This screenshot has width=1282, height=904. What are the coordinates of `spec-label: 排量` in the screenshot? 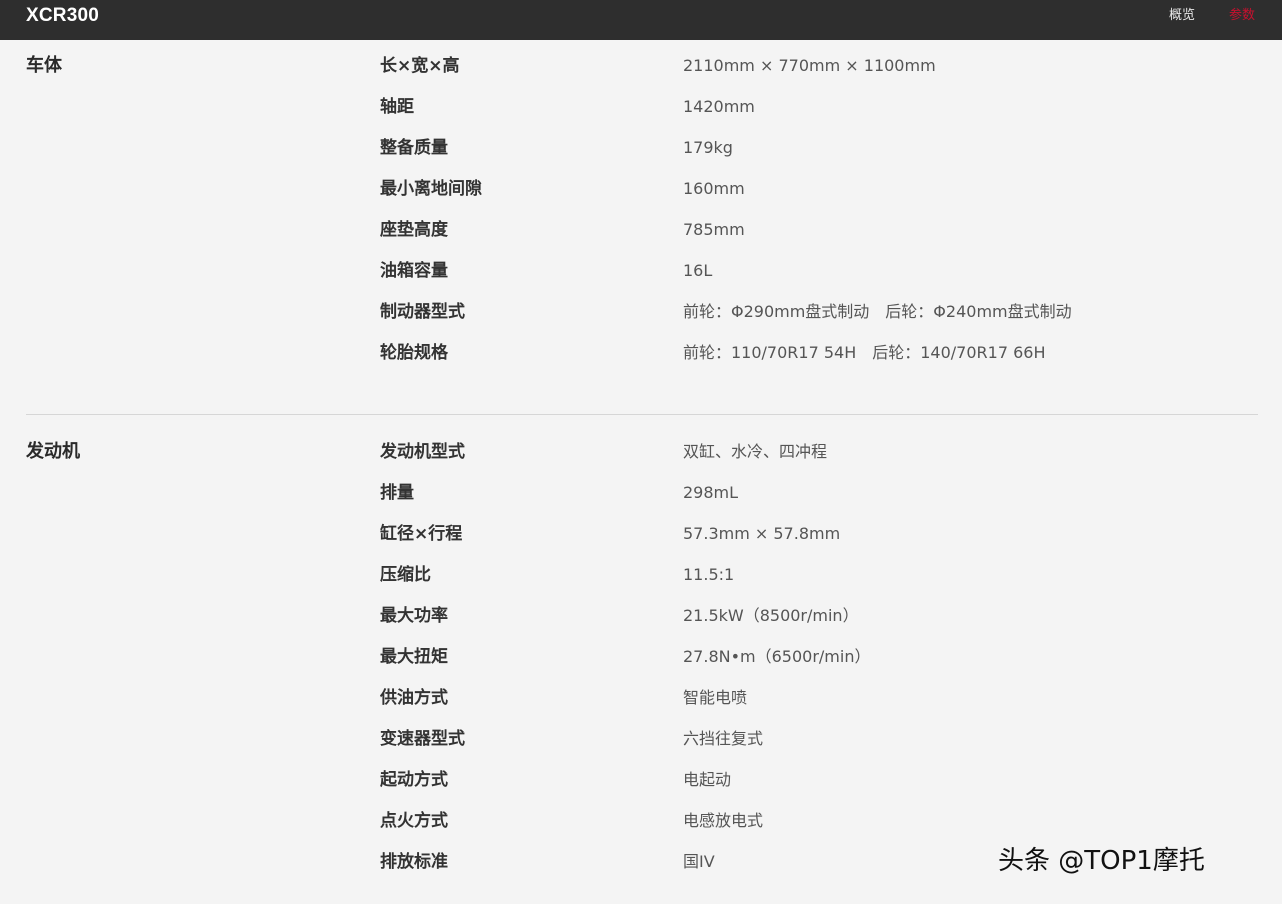 It's located at (397, 493).